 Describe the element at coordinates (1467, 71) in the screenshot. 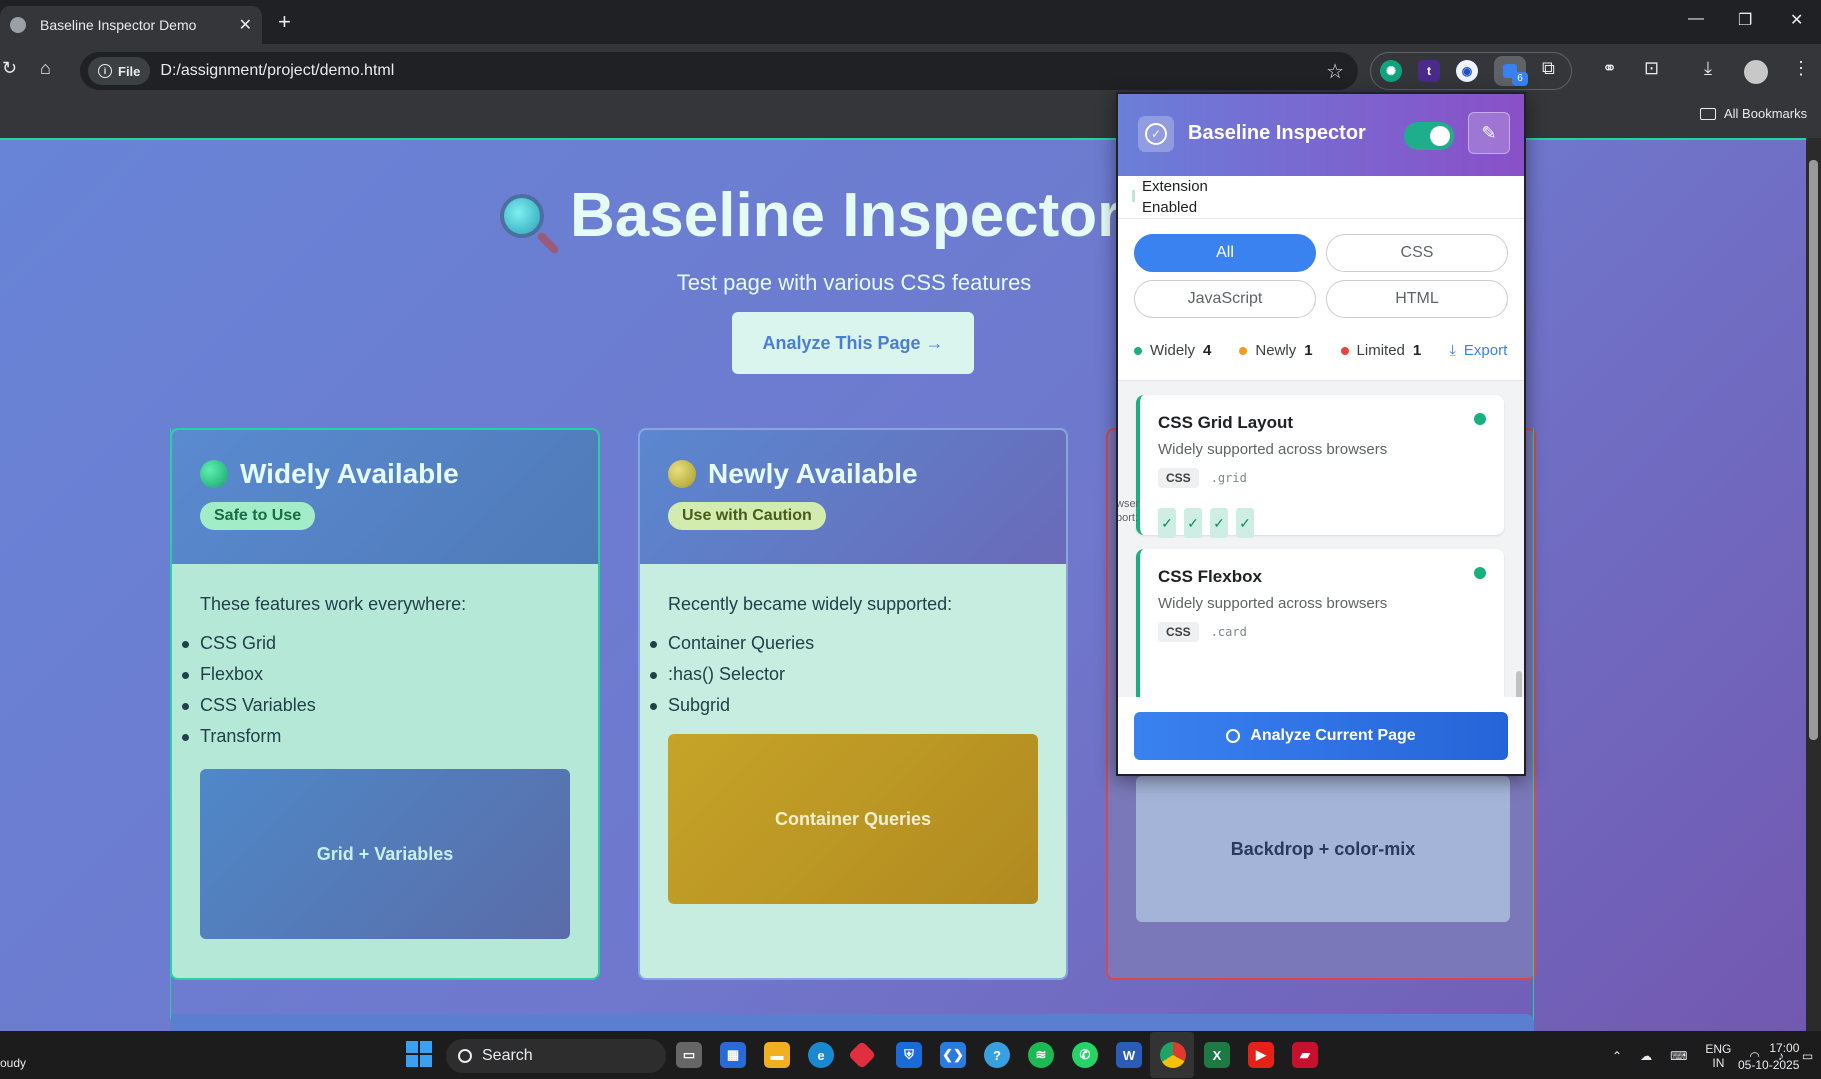

I see `globe-extension-icon: ◉` at that location.